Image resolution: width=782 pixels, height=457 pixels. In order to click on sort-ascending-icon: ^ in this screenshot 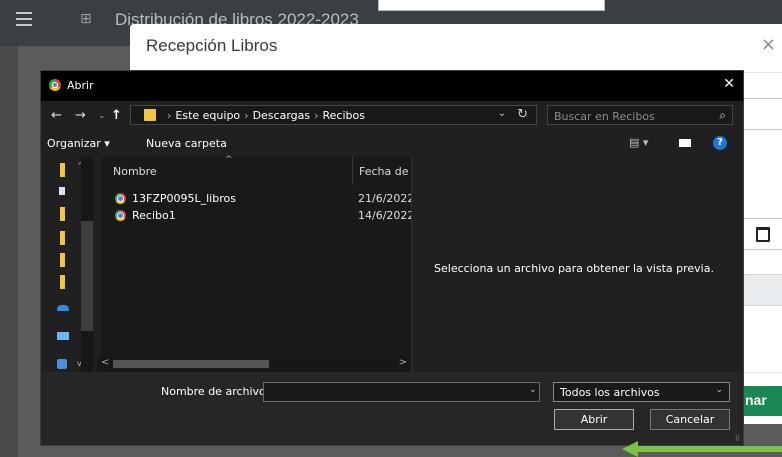, I will do `click(229, 160)`.